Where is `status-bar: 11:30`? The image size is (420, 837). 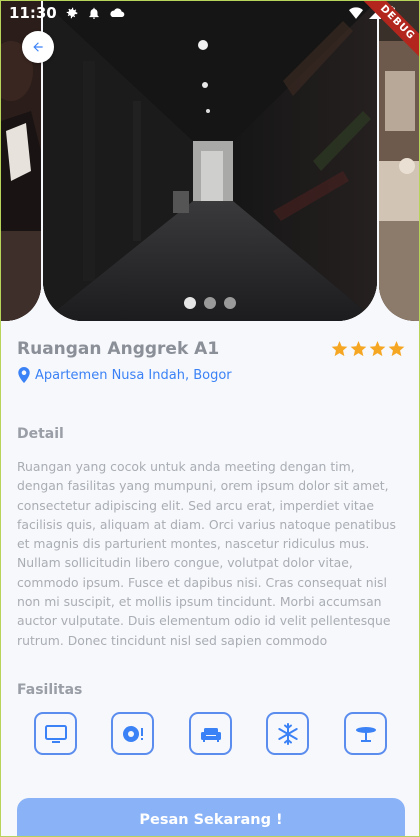 status-bar: 11:30 is located at coordinates (210, 13).